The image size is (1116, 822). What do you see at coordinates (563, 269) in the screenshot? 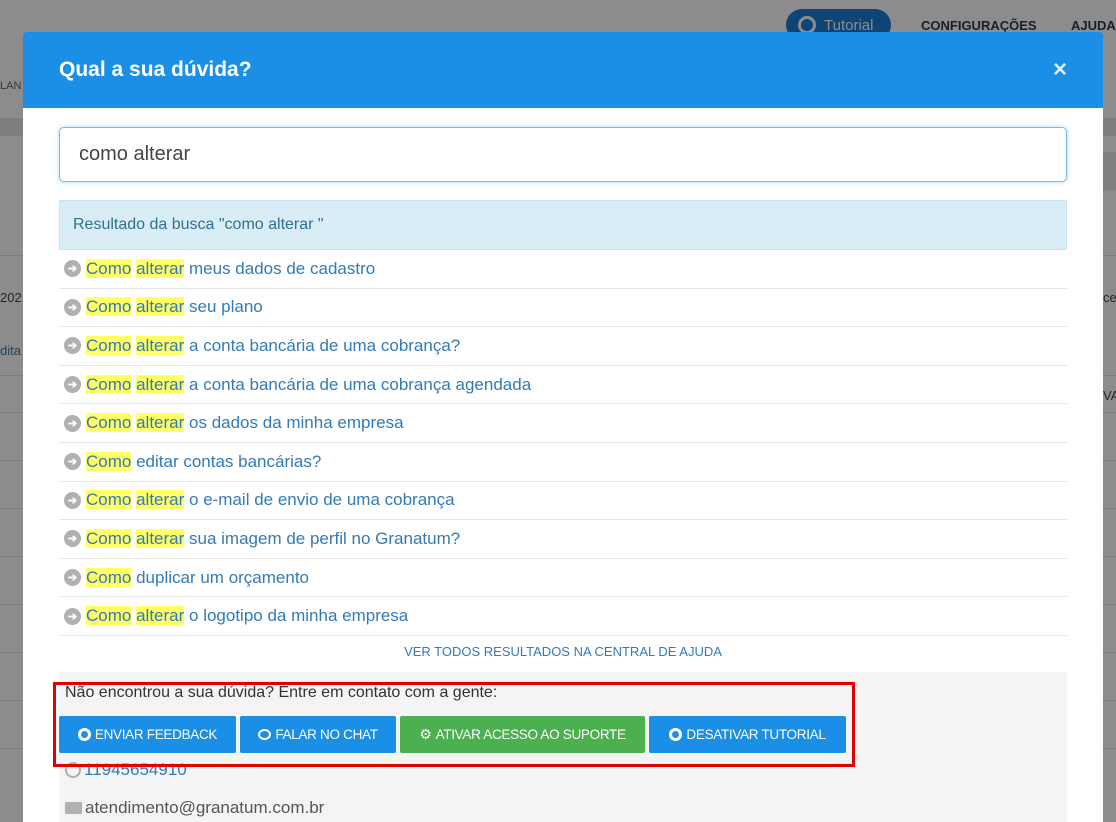
I see `search-result-item: ➔ Como alterar meus dados de cadastro` at bounding box center [563, 269].